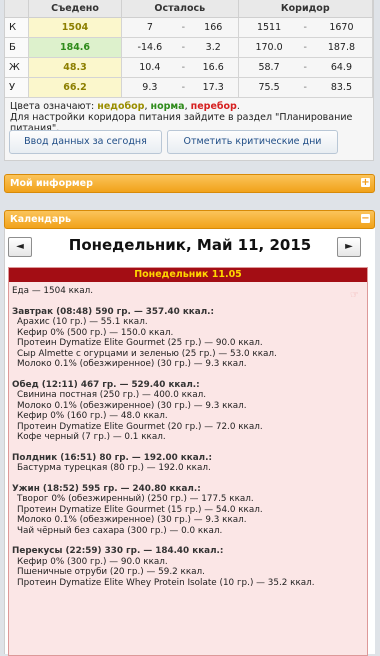  What do you see at coordinates (341, 47) in the screenshot?
I see `range-max: 187.8` at bounding box center [341, 47].